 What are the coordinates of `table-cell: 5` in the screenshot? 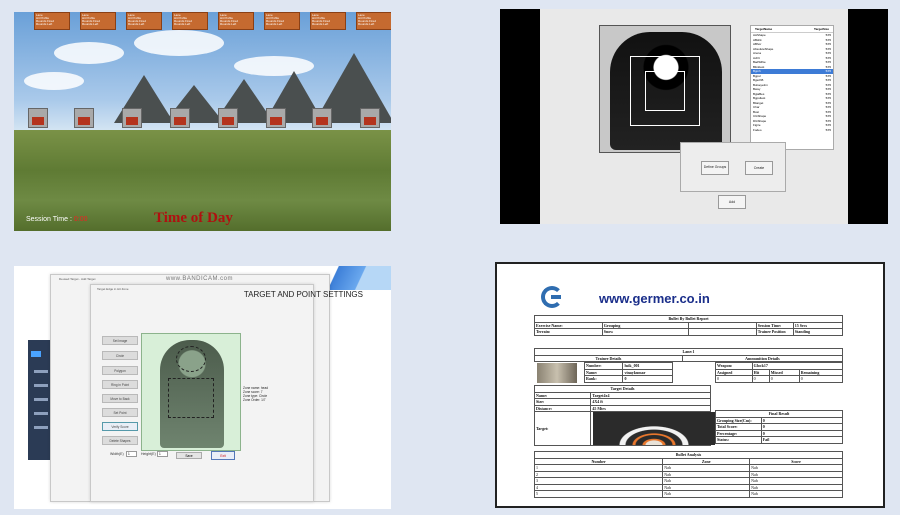 It's located at (598, 494).